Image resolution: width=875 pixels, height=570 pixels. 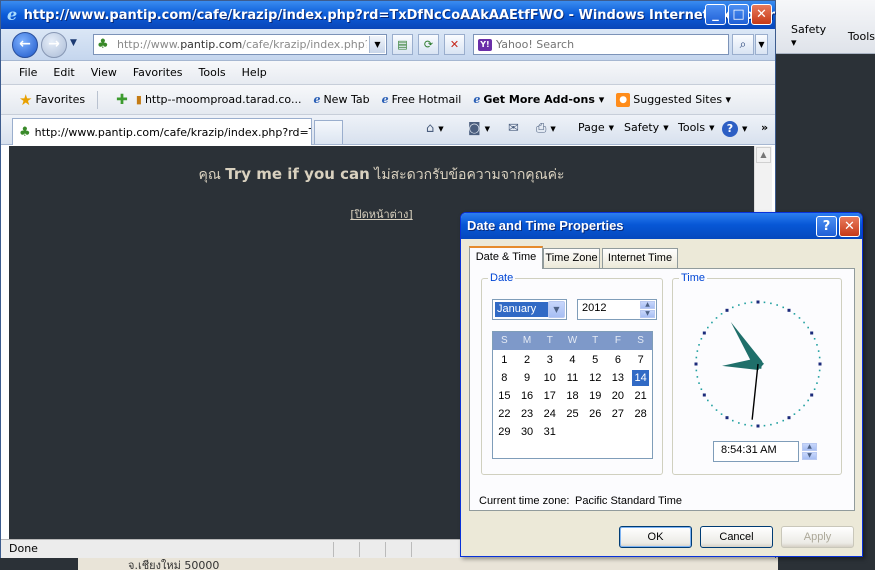 I want to click on calendar-day: 28, so click(x=640, y=414).